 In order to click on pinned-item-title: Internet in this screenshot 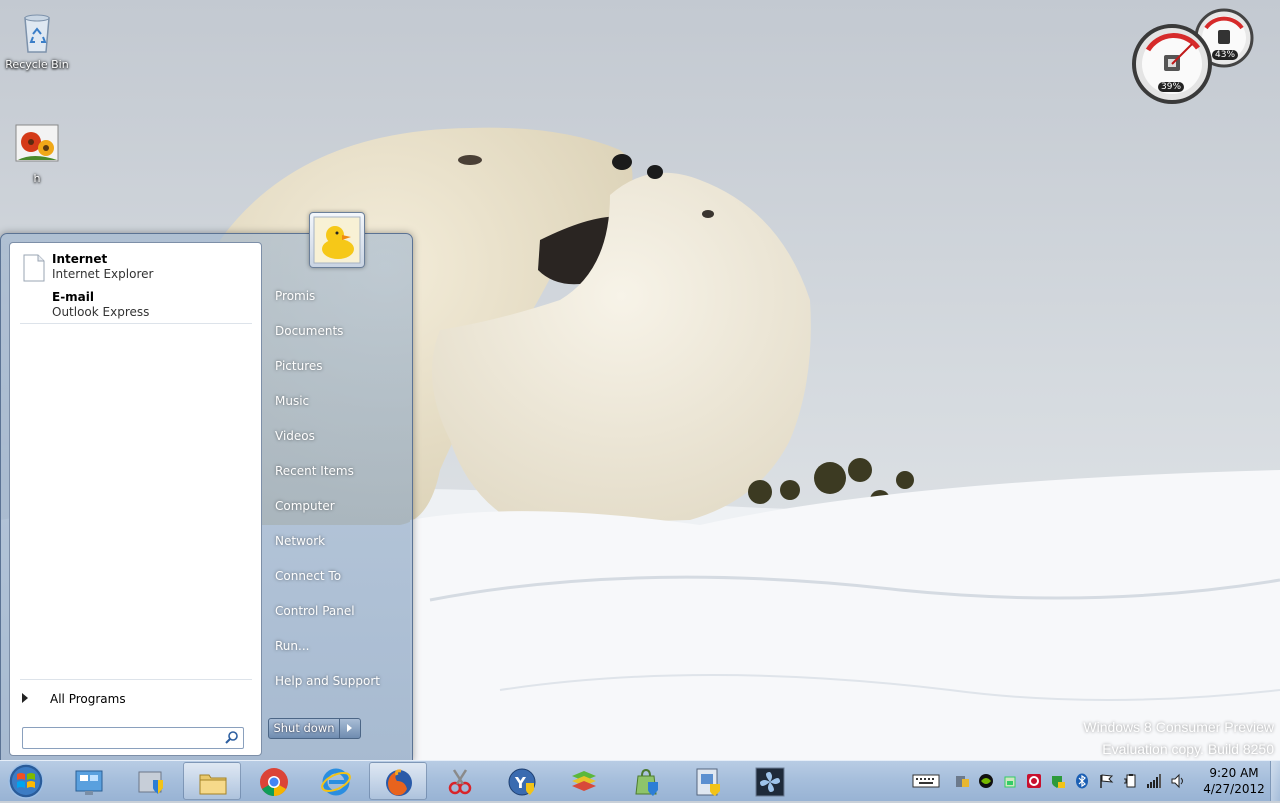, I will do `click(80, 259)`.